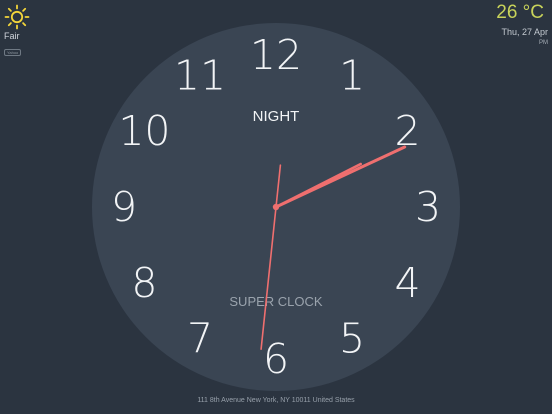 This screenshot has height=414, width=552. Describe the element at coordinates (276, 116) in the screenshot. I see `clock-mode-label: NIGHT` at that location.